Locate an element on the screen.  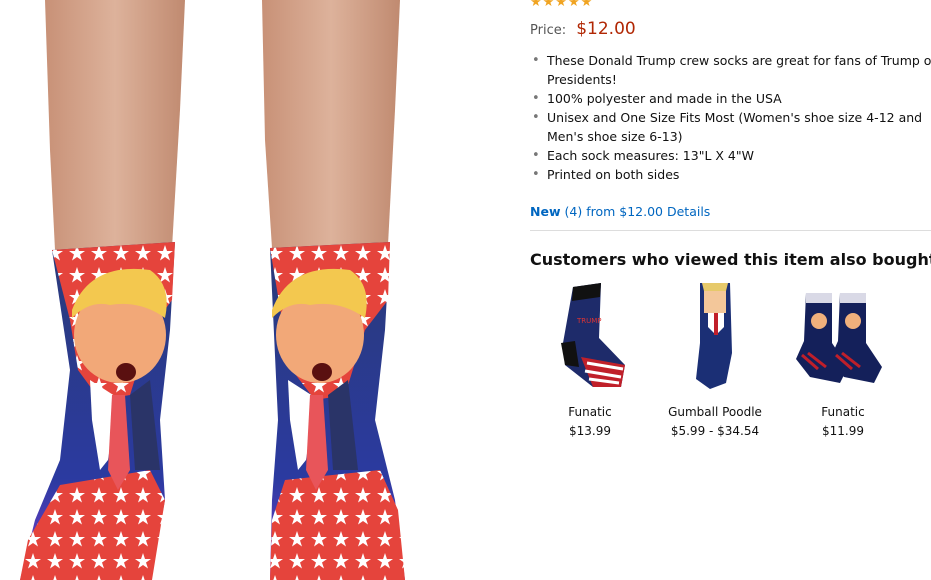
feature-bullet: Each sock measures: 13"L X 4"W is located at coordinates (731, 155).